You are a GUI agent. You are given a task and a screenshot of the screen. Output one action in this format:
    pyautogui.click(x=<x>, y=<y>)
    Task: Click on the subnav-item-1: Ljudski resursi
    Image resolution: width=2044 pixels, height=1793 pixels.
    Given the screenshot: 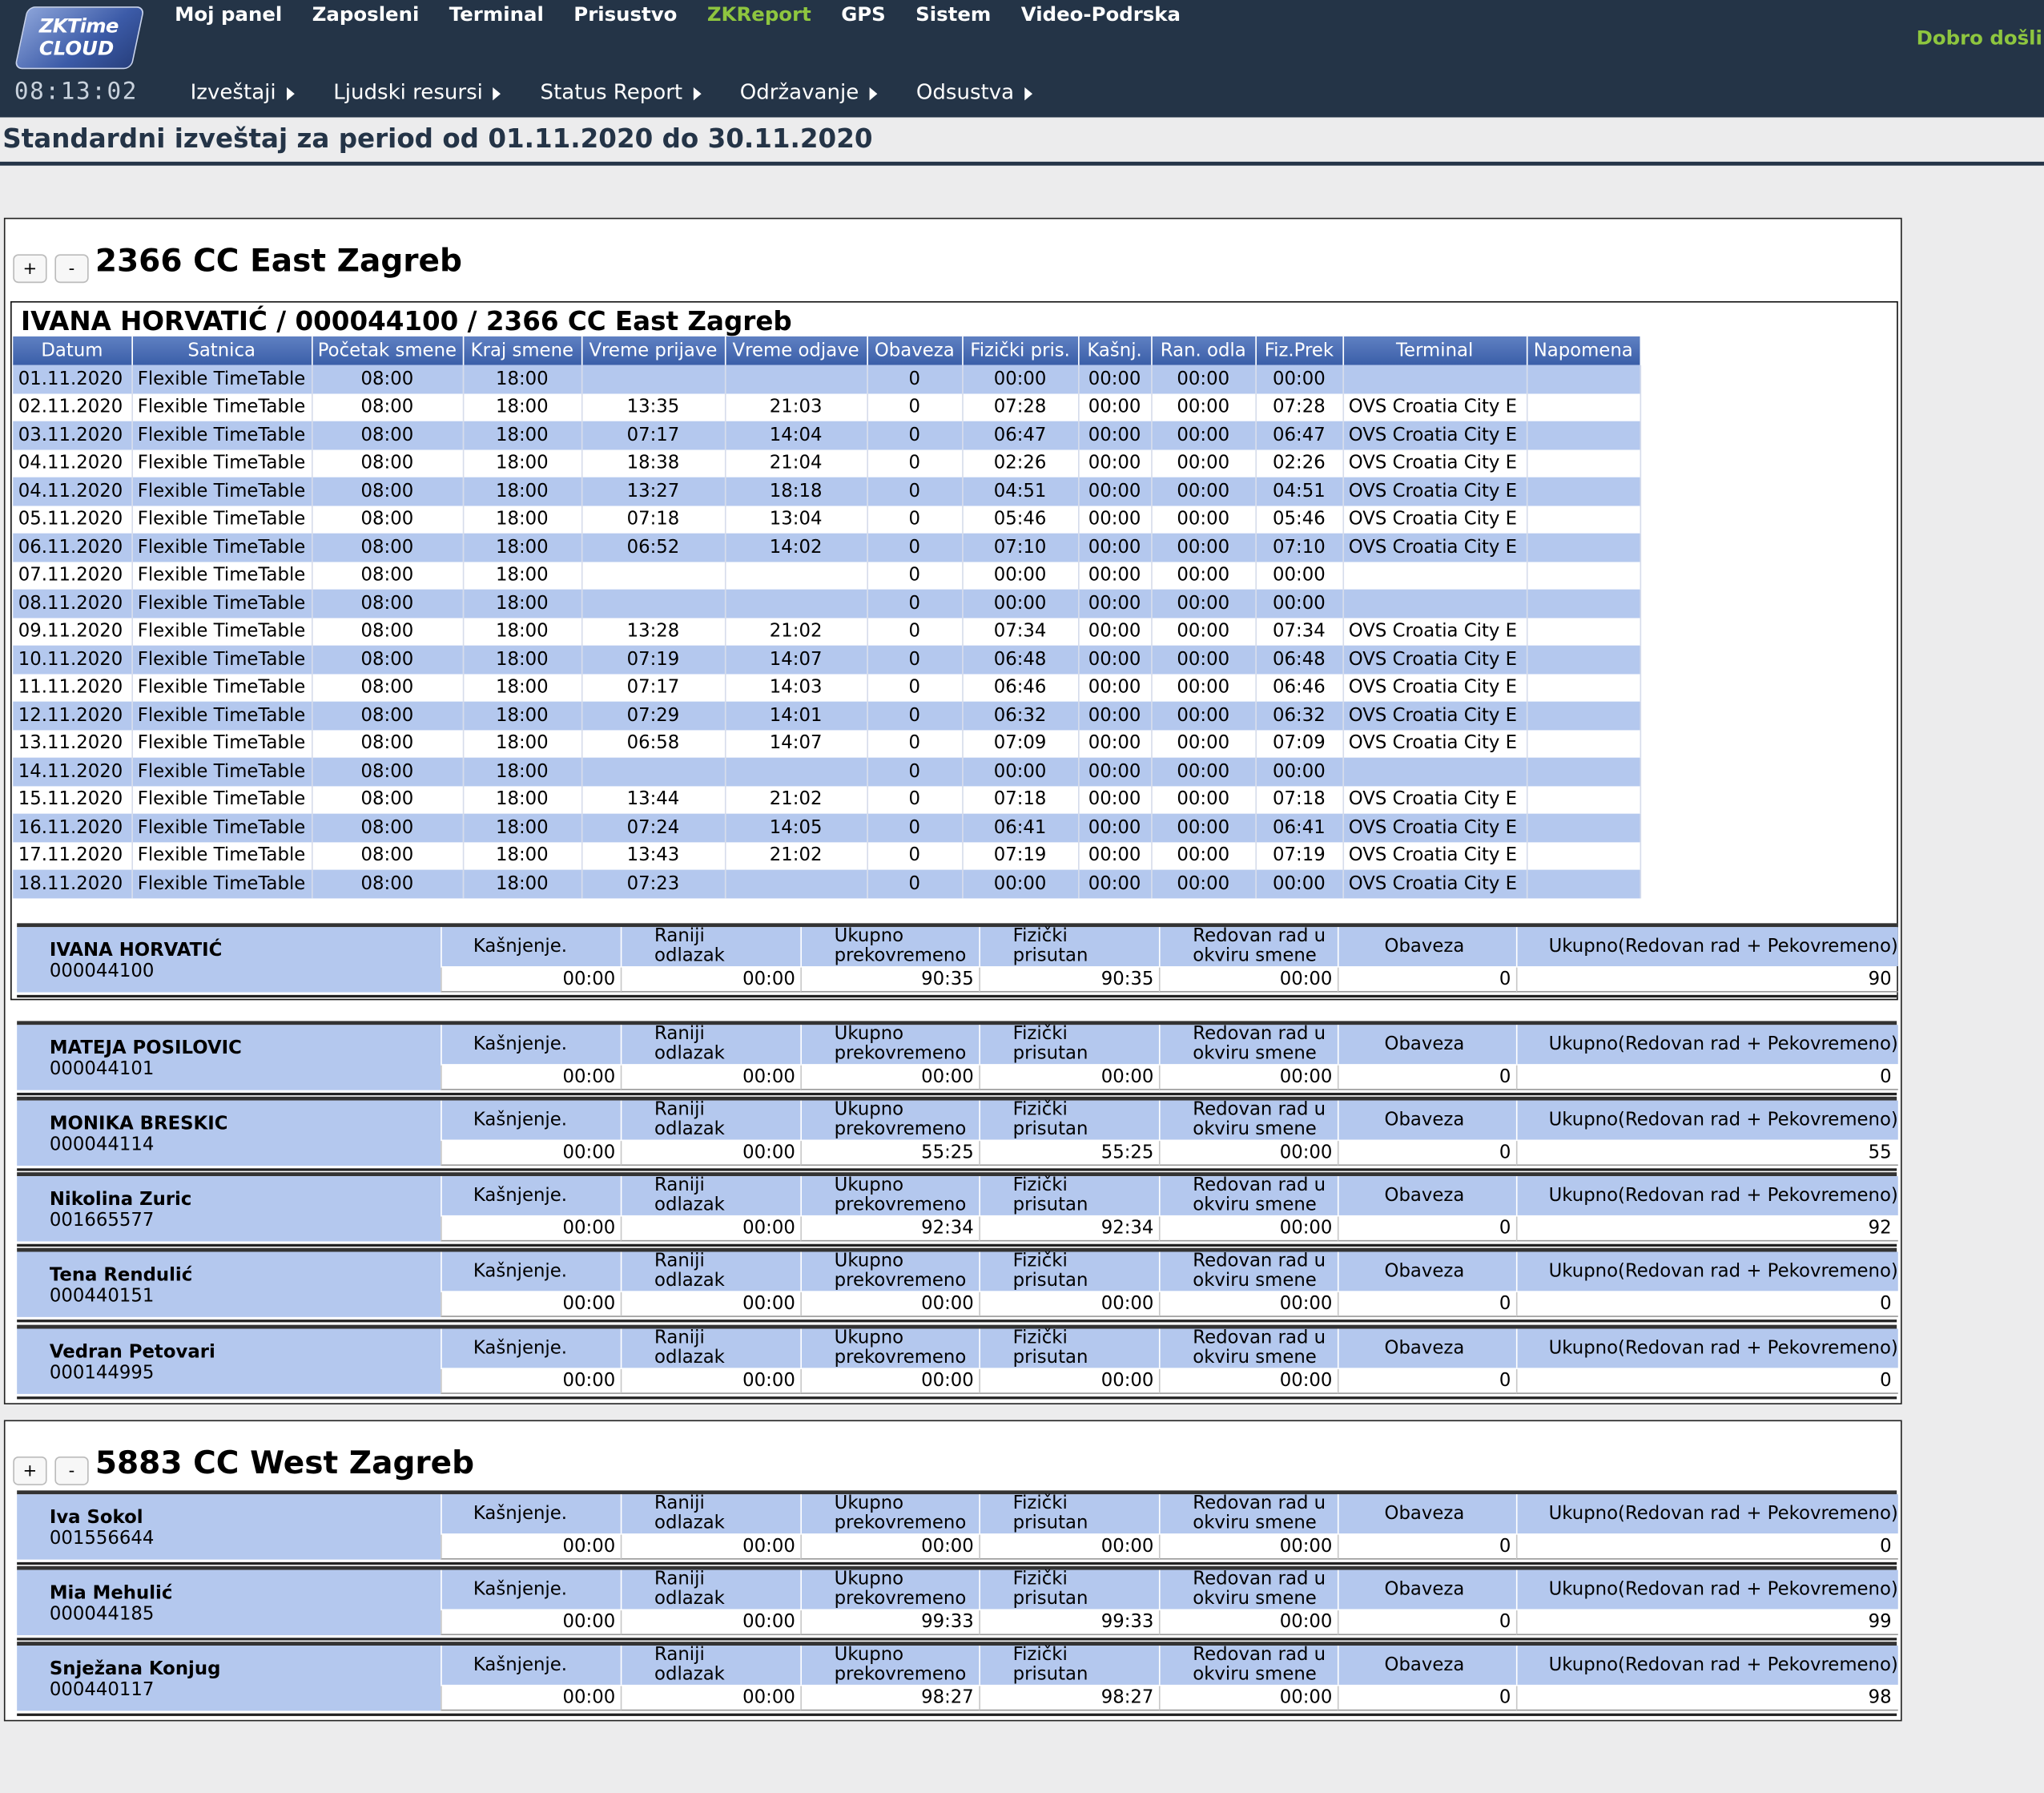 What is the action you would take?
    pyautogui.click(x=417, y=91)
    